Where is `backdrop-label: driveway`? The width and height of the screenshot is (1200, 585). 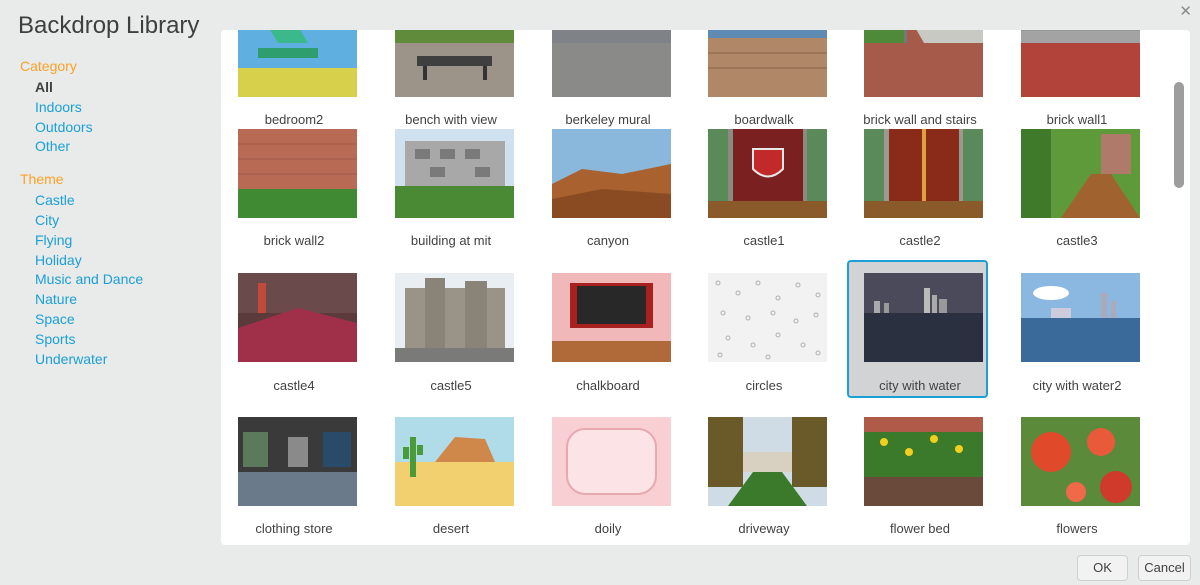
backdrop-label: driveway is located at coordinates (764, 528).